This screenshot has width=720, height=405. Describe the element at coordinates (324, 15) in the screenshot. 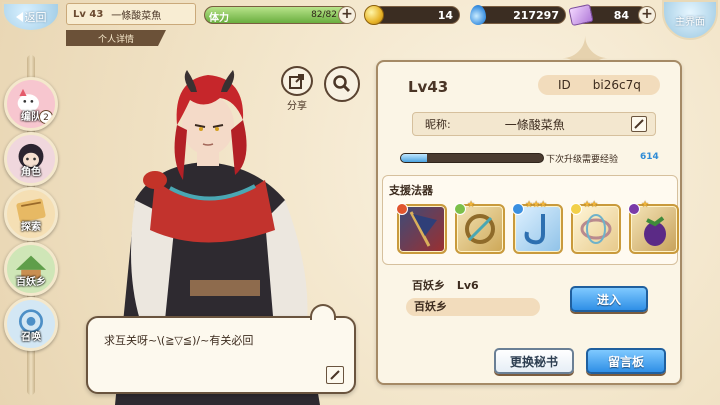

I see `stamina-value: 82/82` at that location.